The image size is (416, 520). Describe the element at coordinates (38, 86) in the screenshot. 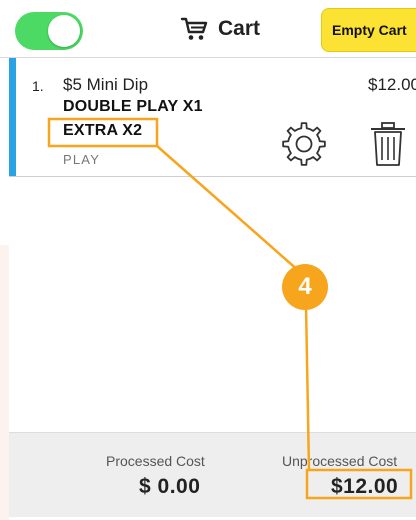

I see `item-number: 1.` at that location.